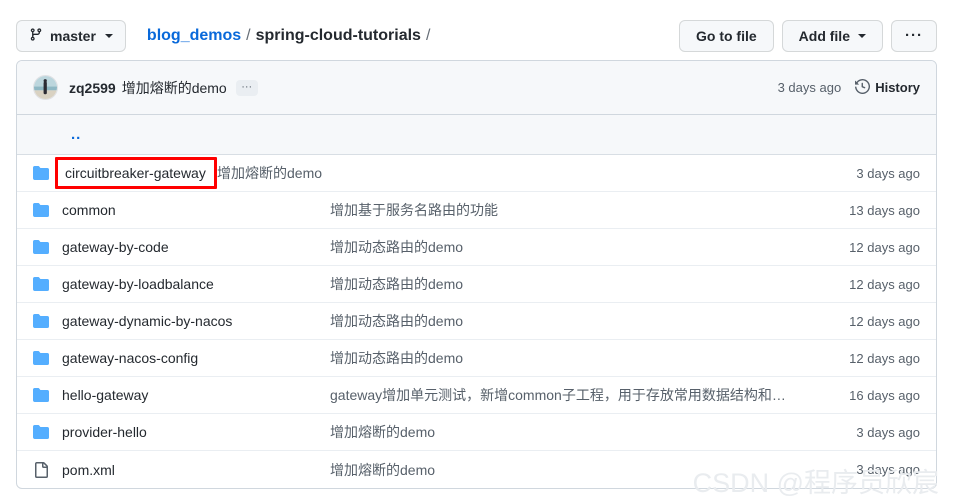 The height and width of the screenshot is (501, 953). I want to click on table-row: pom.xml 增加熔断的demo 3 days ago, so click(476, 469).